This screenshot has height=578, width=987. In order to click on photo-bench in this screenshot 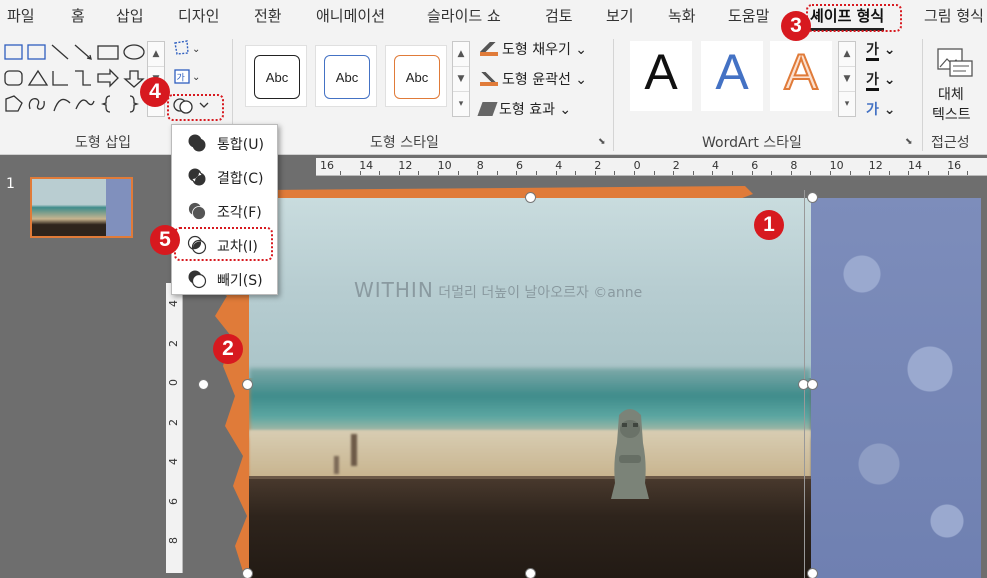, I will do `click(530, 527)`.